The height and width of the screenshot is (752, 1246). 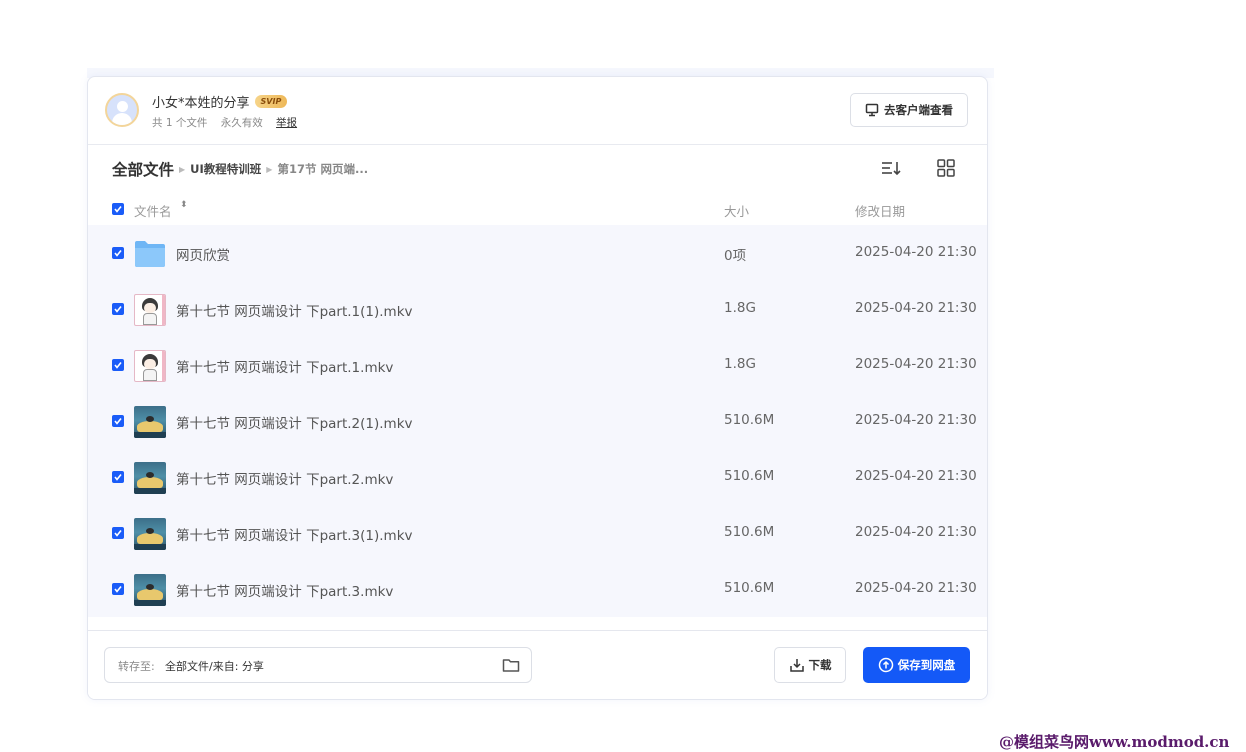 I want to click on download-button: 下载, so click(x=810, y=665).